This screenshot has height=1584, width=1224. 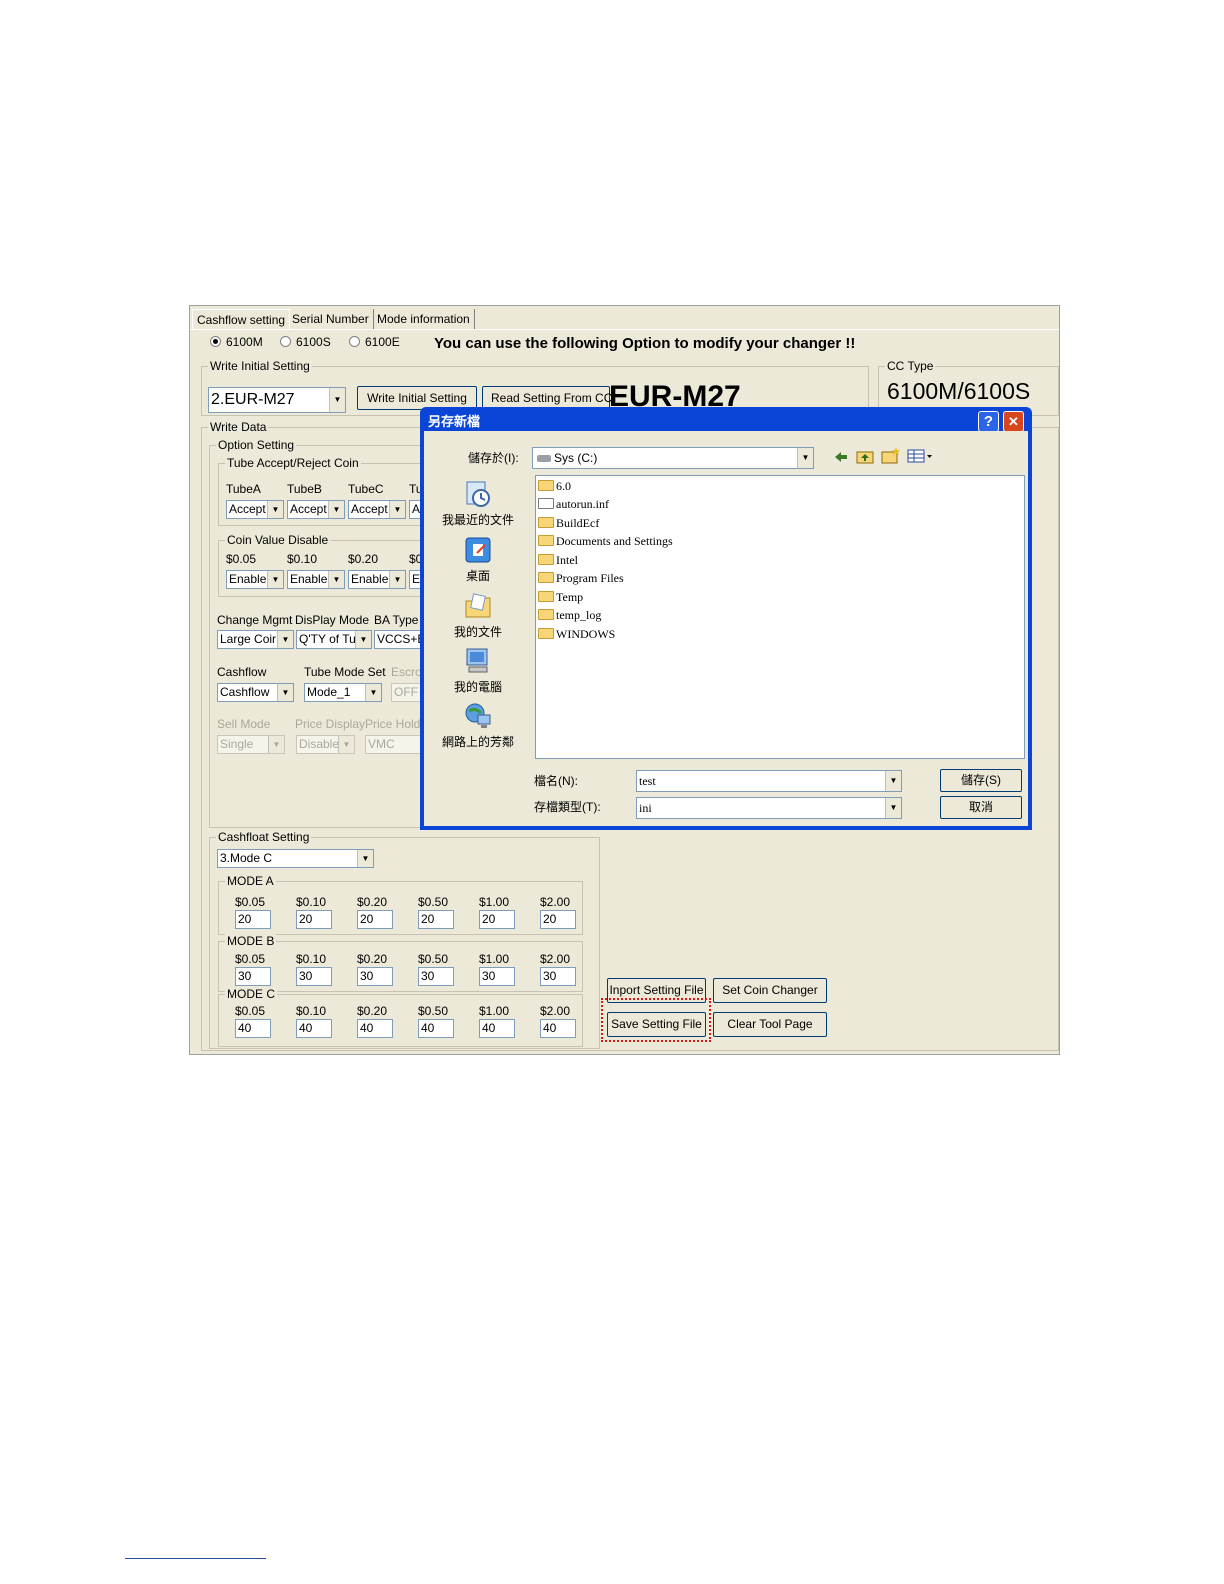 I want to click on tube-b-value: Accept, so click(x=308, y=509).